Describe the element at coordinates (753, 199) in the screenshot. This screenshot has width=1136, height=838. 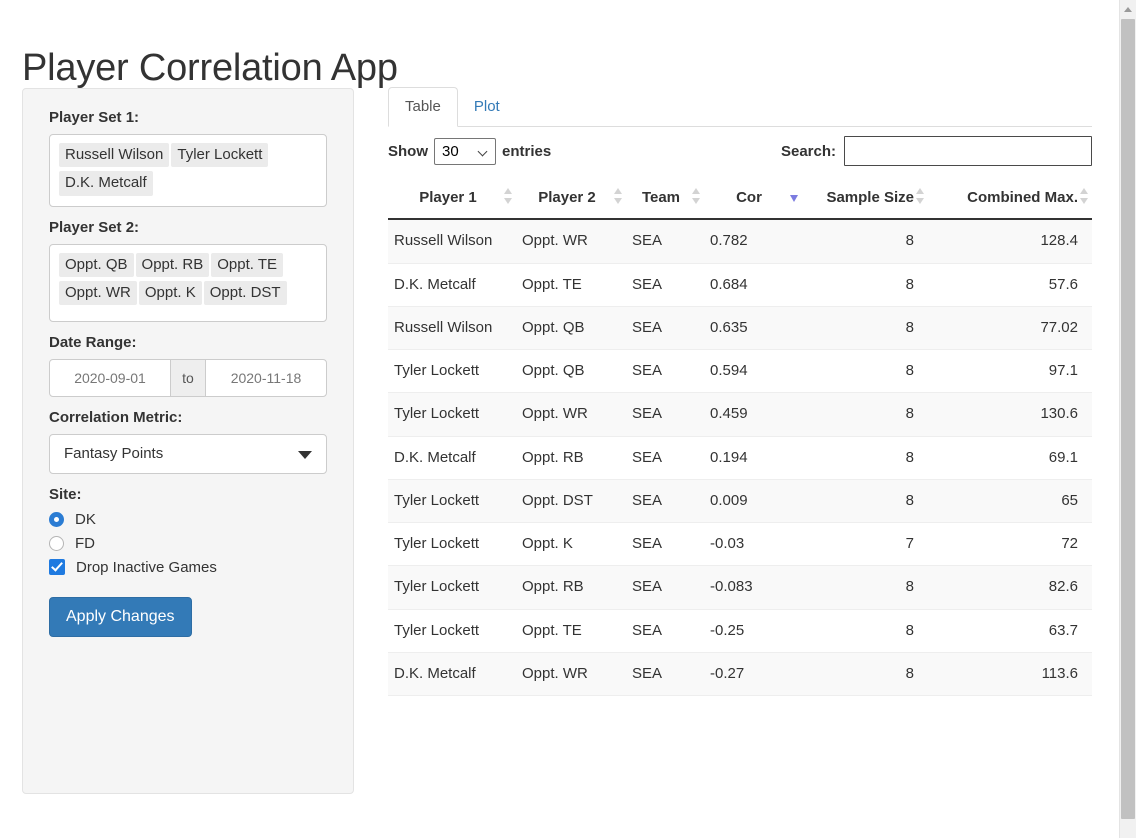
I see `column-header-cor: Cor` at that location.